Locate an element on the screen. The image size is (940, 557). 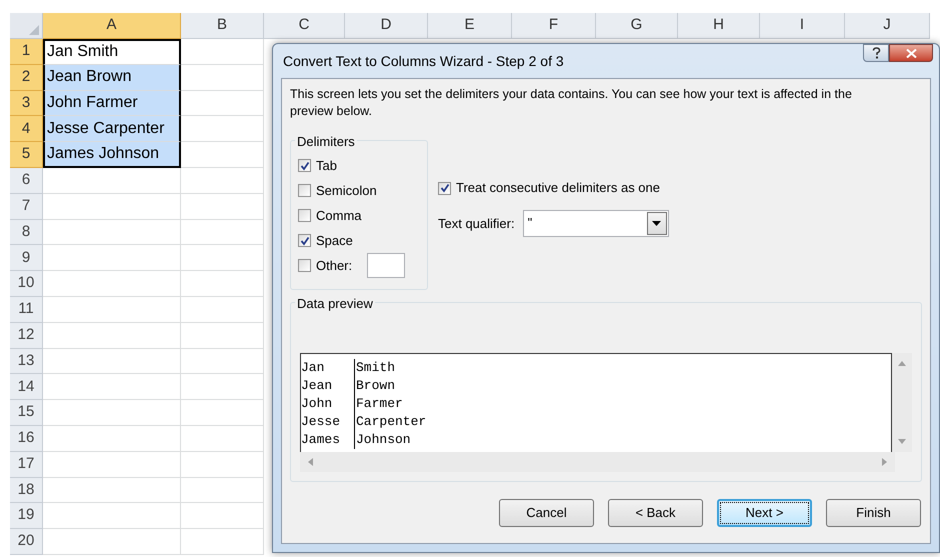
column-header: A is located at coordinates (112, 26).